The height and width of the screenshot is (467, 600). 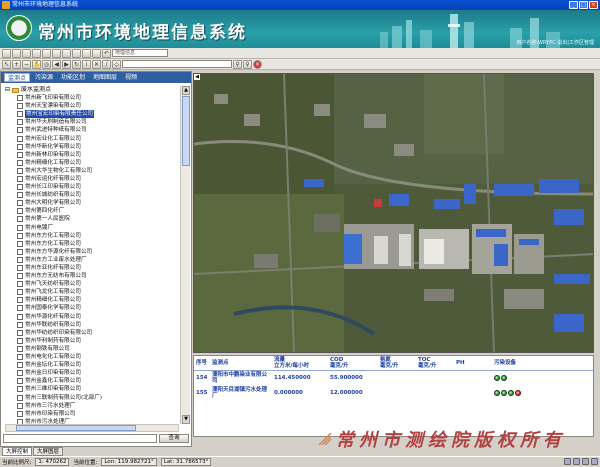 I want to click on tab-functional-zones: 功能区划, so click(x=73, y=77).